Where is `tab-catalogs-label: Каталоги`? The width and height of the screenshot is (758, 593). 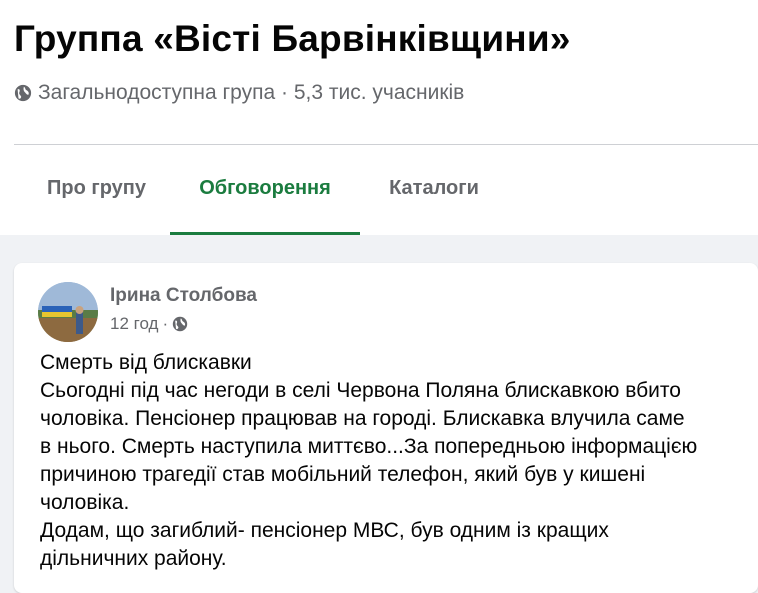 tab-catalogs-label: Каталоги is located at coordinates (434, 188).